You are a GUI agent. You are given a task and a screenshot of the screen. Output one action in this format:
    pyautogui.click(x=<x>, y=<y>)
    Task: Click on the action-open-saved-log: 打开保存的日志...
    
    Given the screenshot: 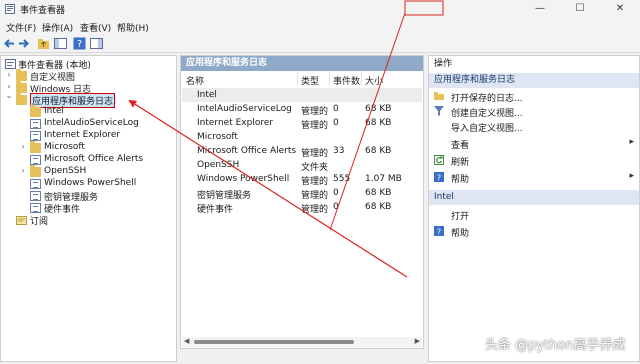 What is the action you would take?
    pyautogui.click(x=534, y=96)
    